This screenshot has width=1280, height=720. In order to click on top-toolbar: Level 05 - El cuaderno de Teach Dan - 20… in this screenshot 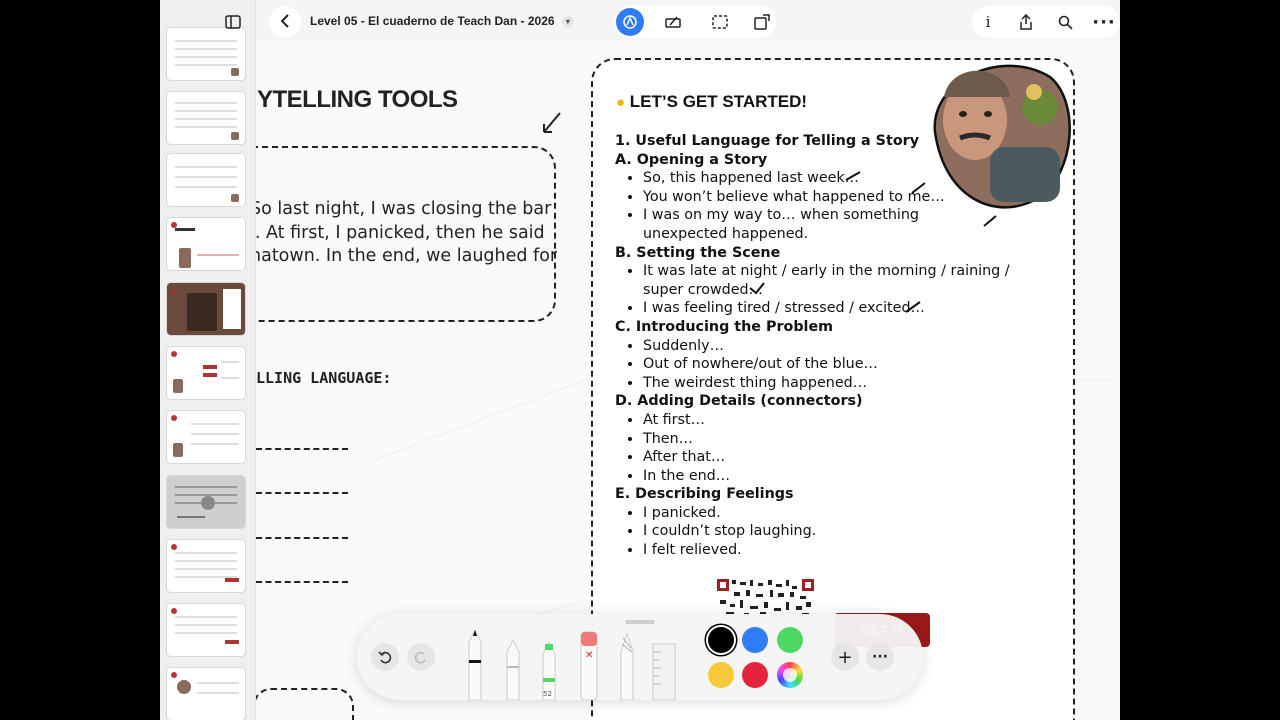, I will do `click(640, 22)`.